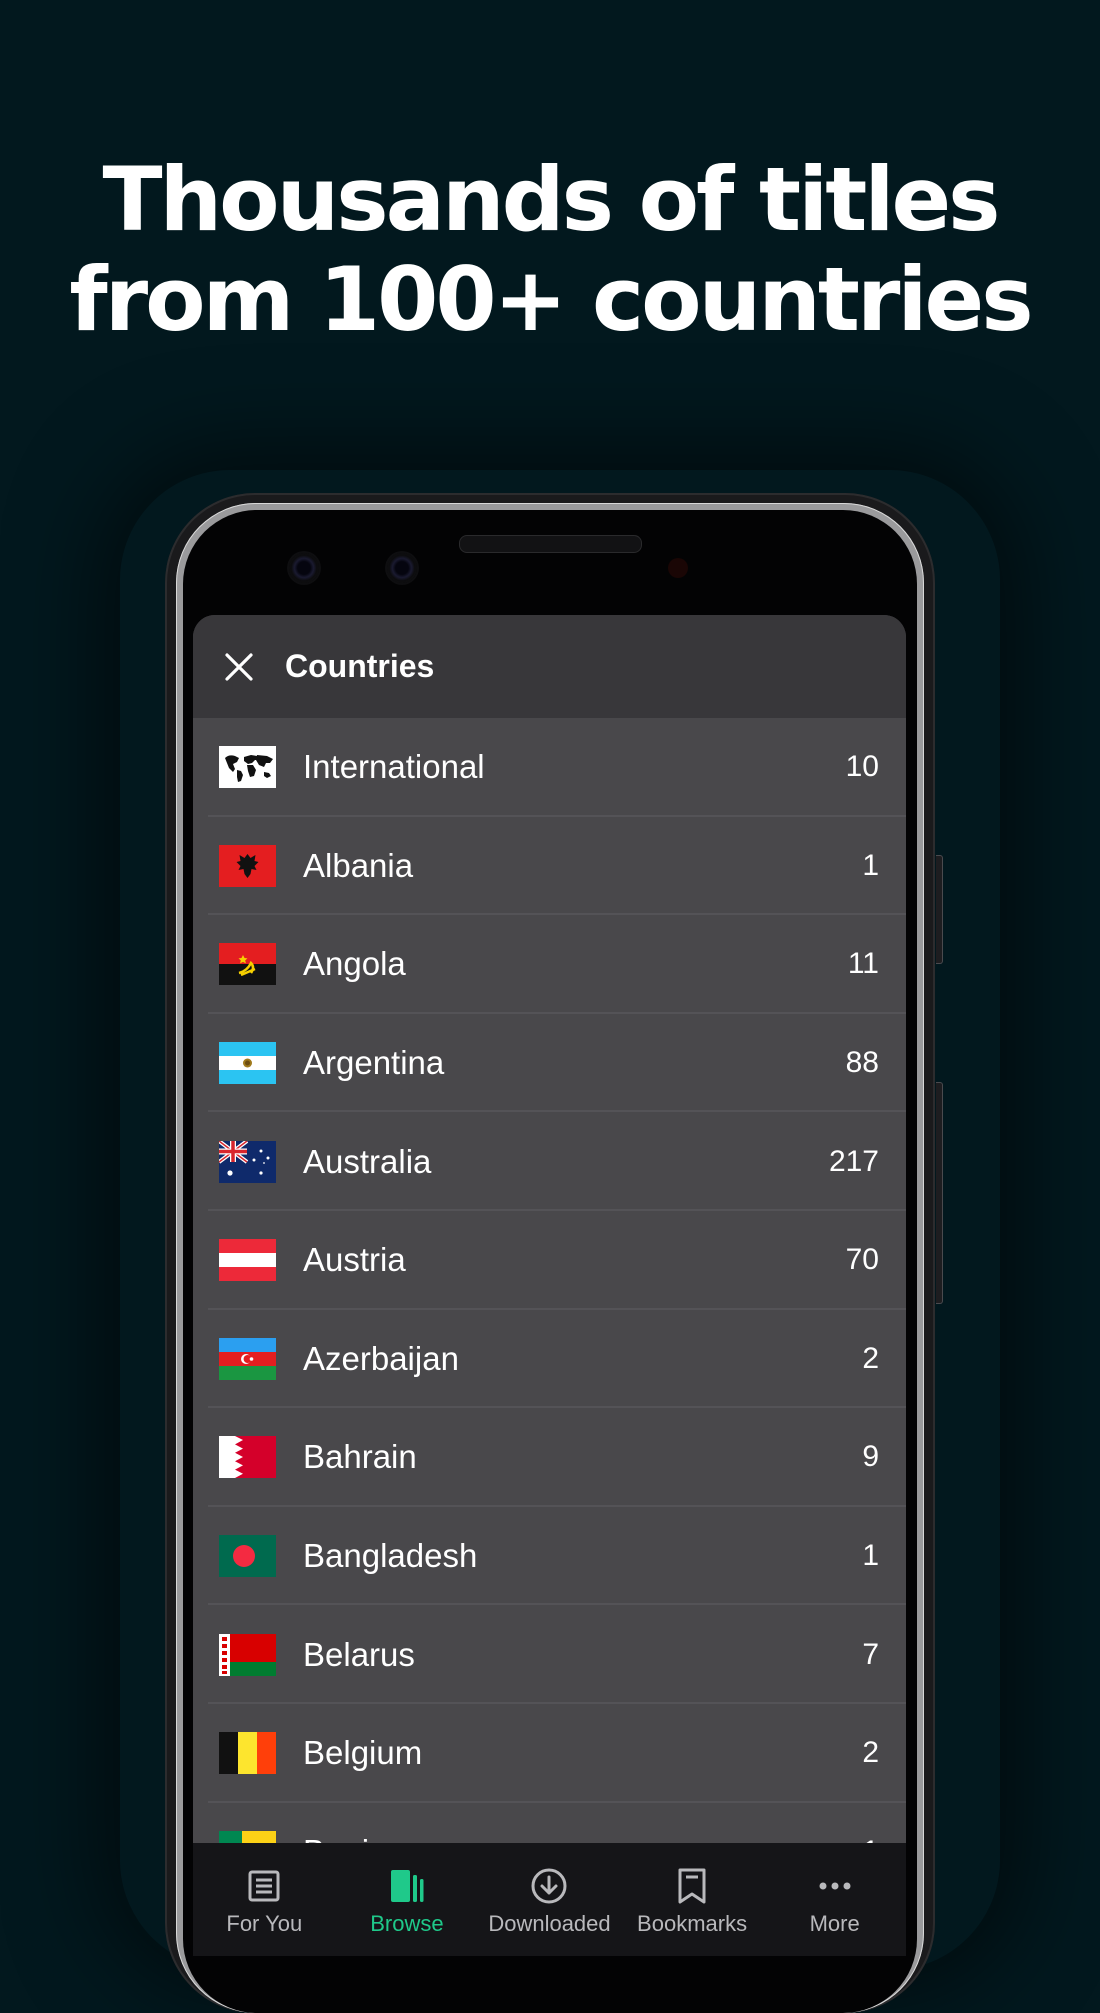 This screenshot has height=2013, width=1100. Describe the element at coordinates (939, 909) in the screenshot. I see `volume-button` at that location.